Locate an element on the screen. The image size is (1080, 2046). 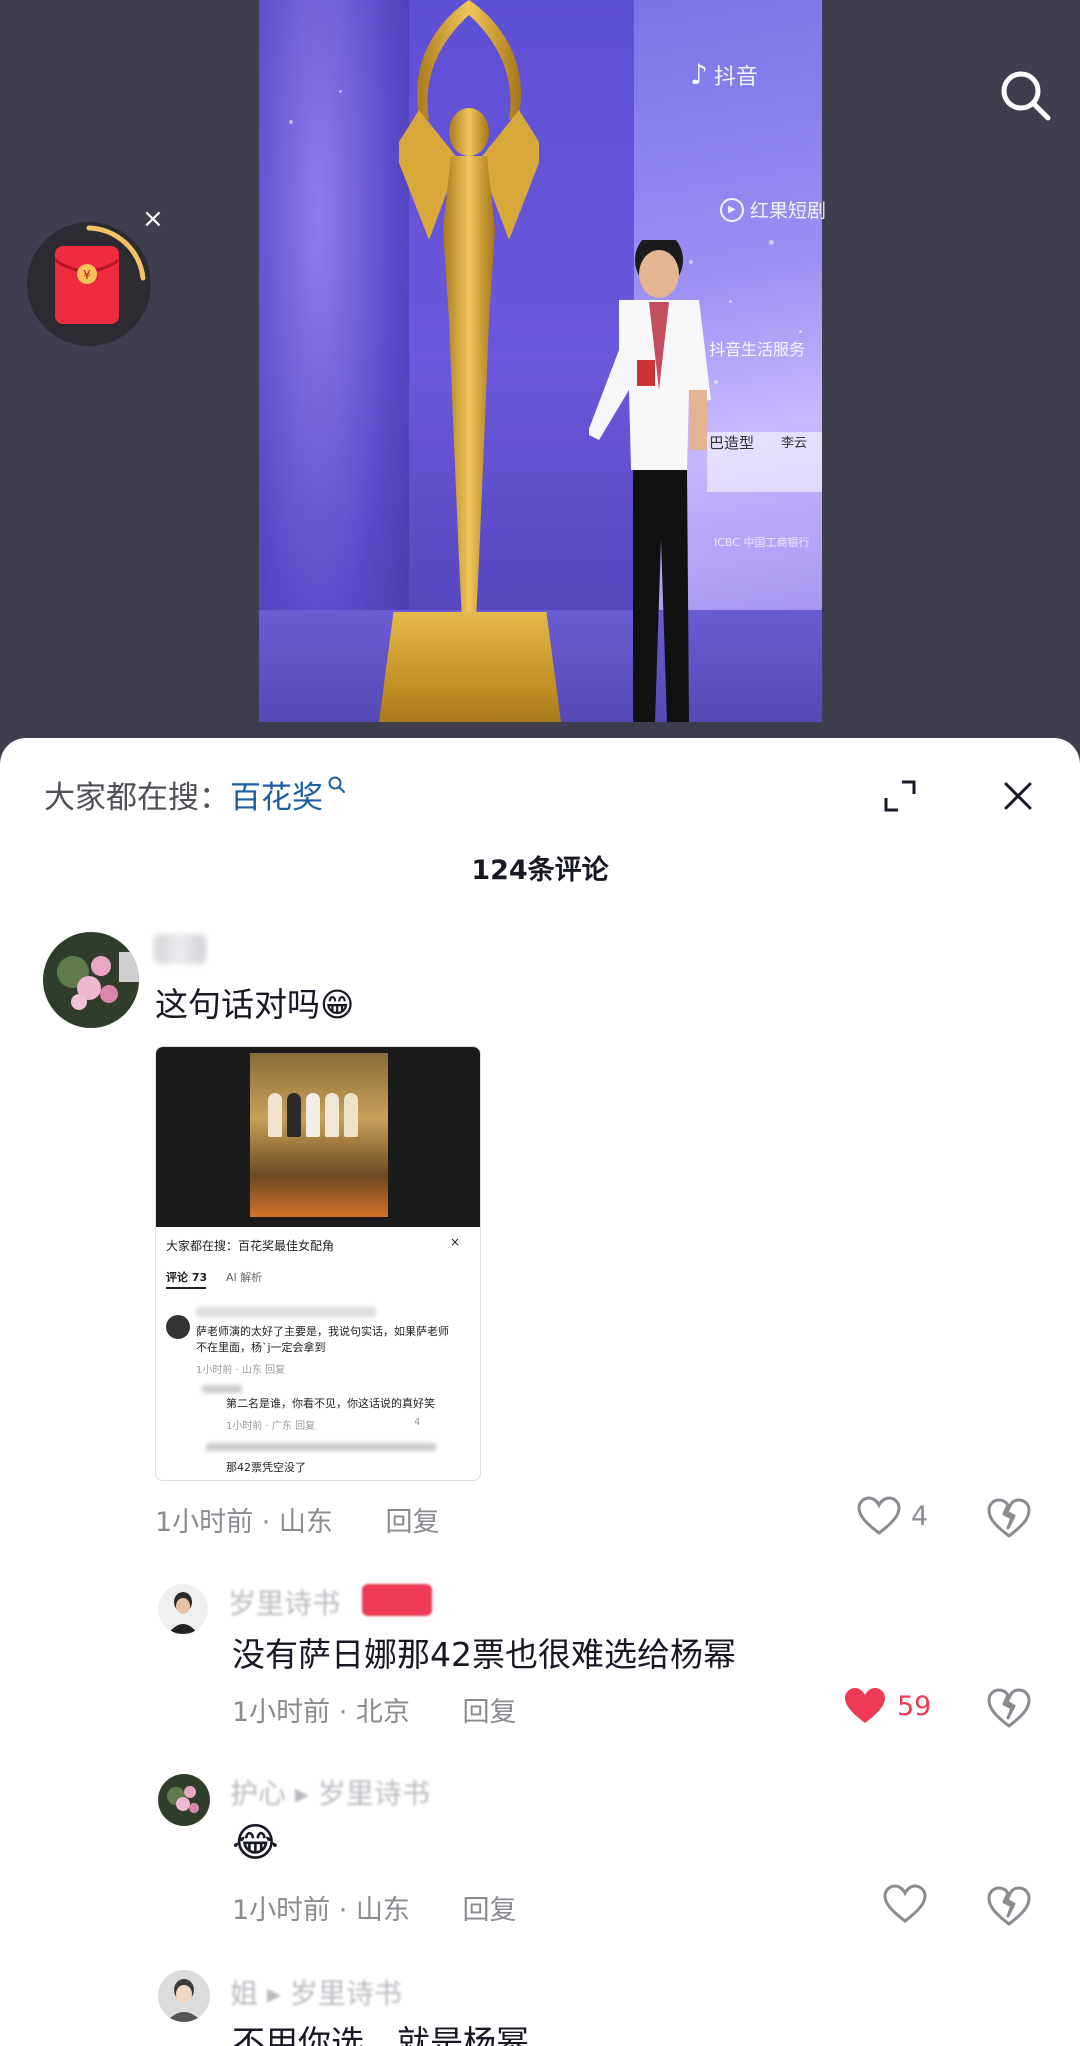
comment-text: 不用你选，就是杨幂 is located at coordinates (380, 2034).